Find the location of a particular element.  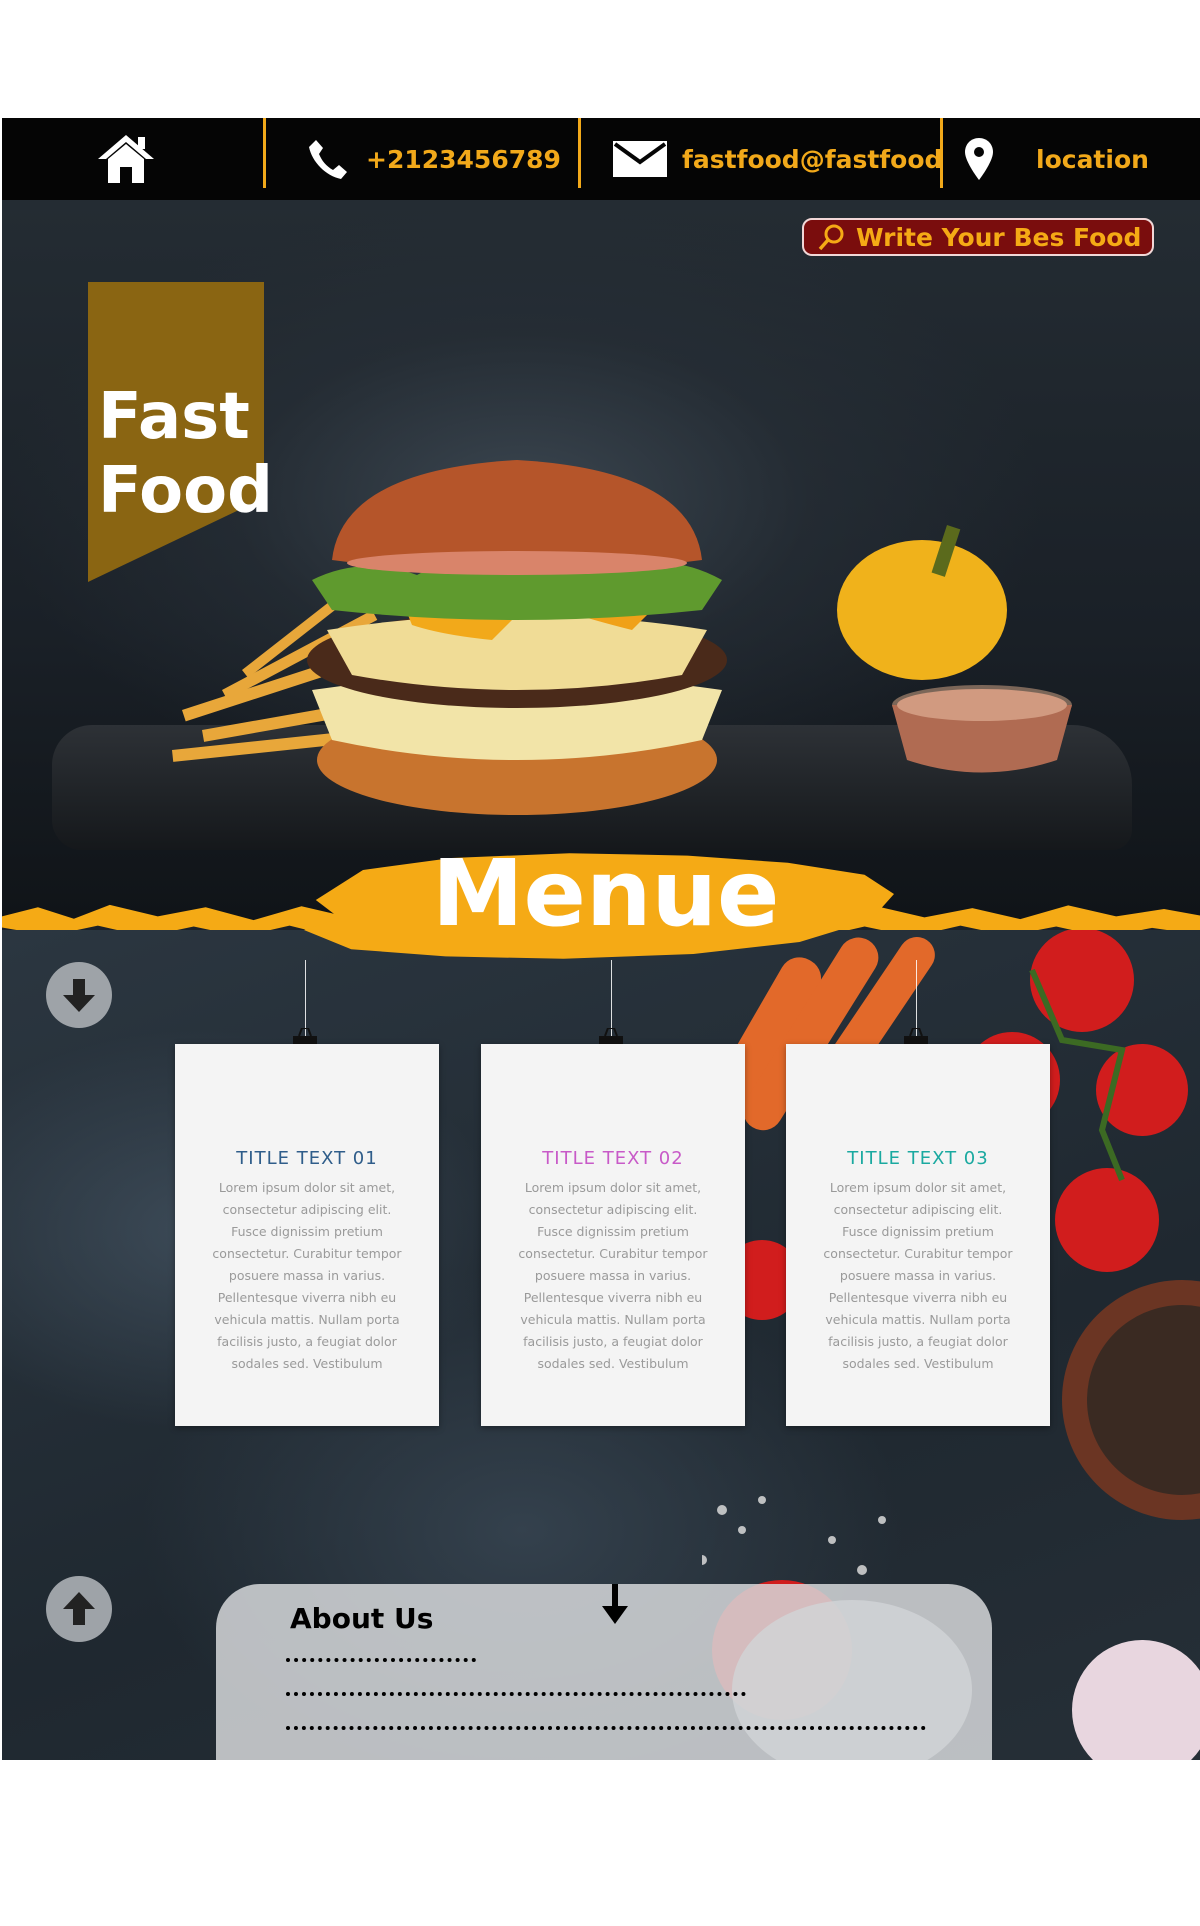

phone-number: +2123456789 is located at coordinates (463, 159).